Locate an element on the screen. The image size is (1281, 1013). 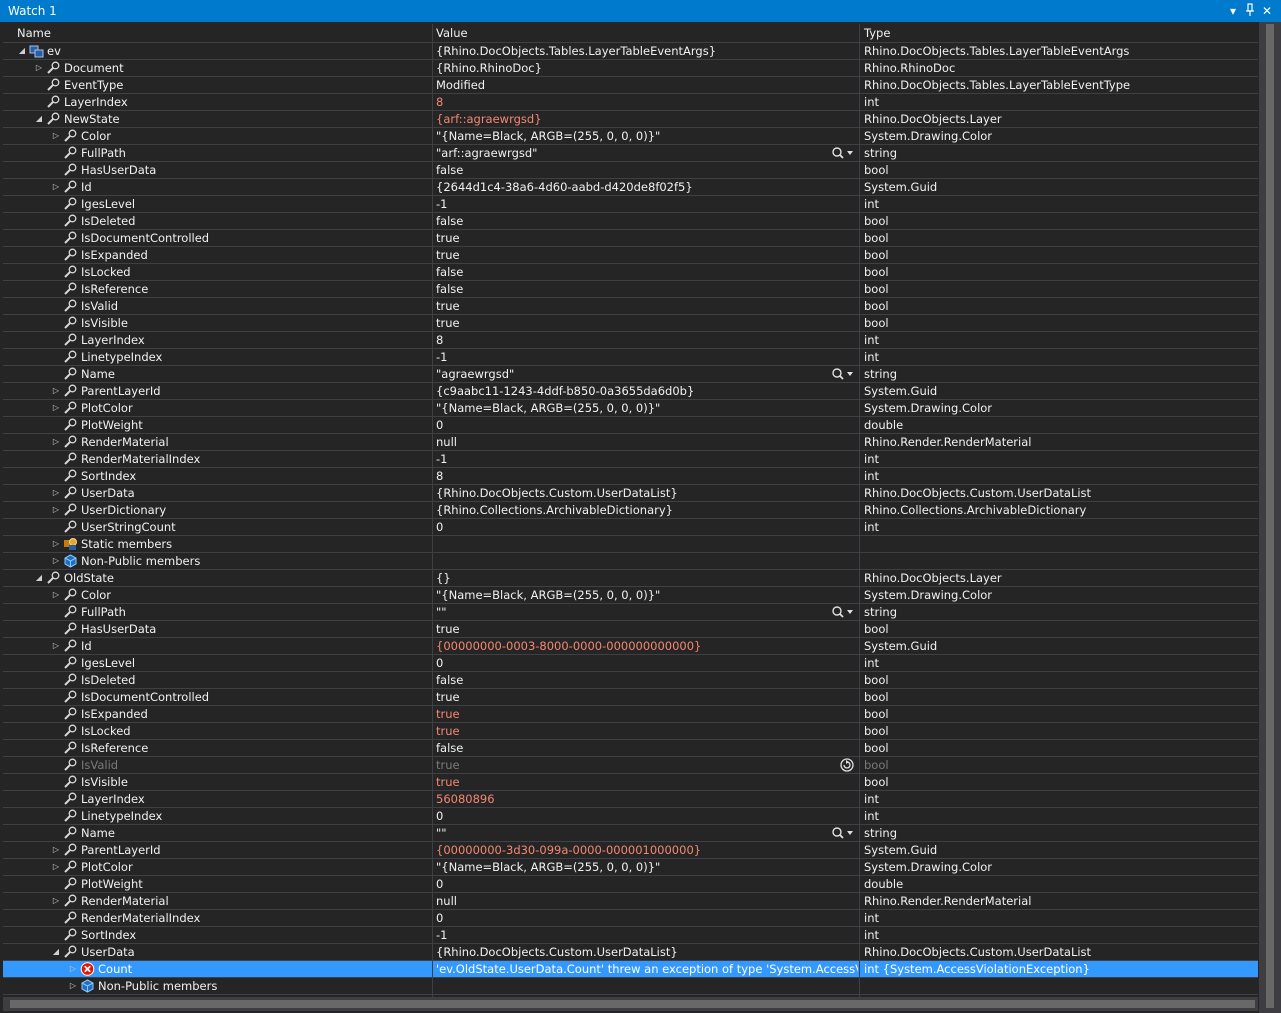
watch-row: IsExpanded true bool is located at coordinates (630, 255).